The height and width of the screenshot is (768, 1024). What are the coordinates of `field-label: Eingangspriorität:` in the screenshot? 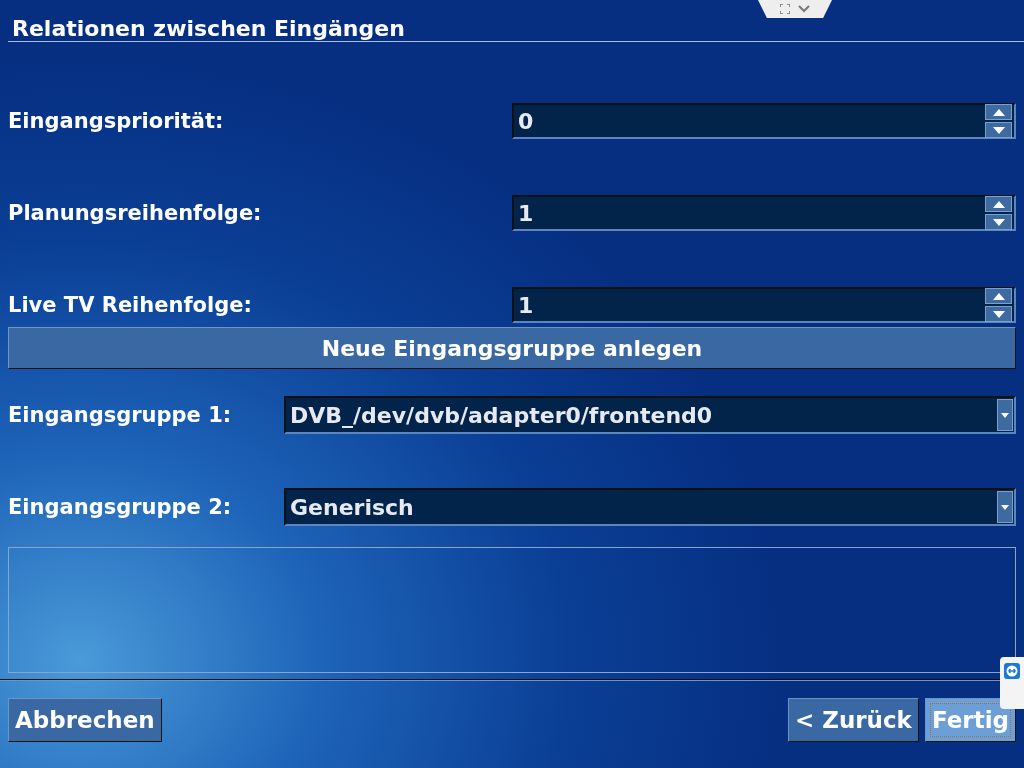 It's located at (116, 121).